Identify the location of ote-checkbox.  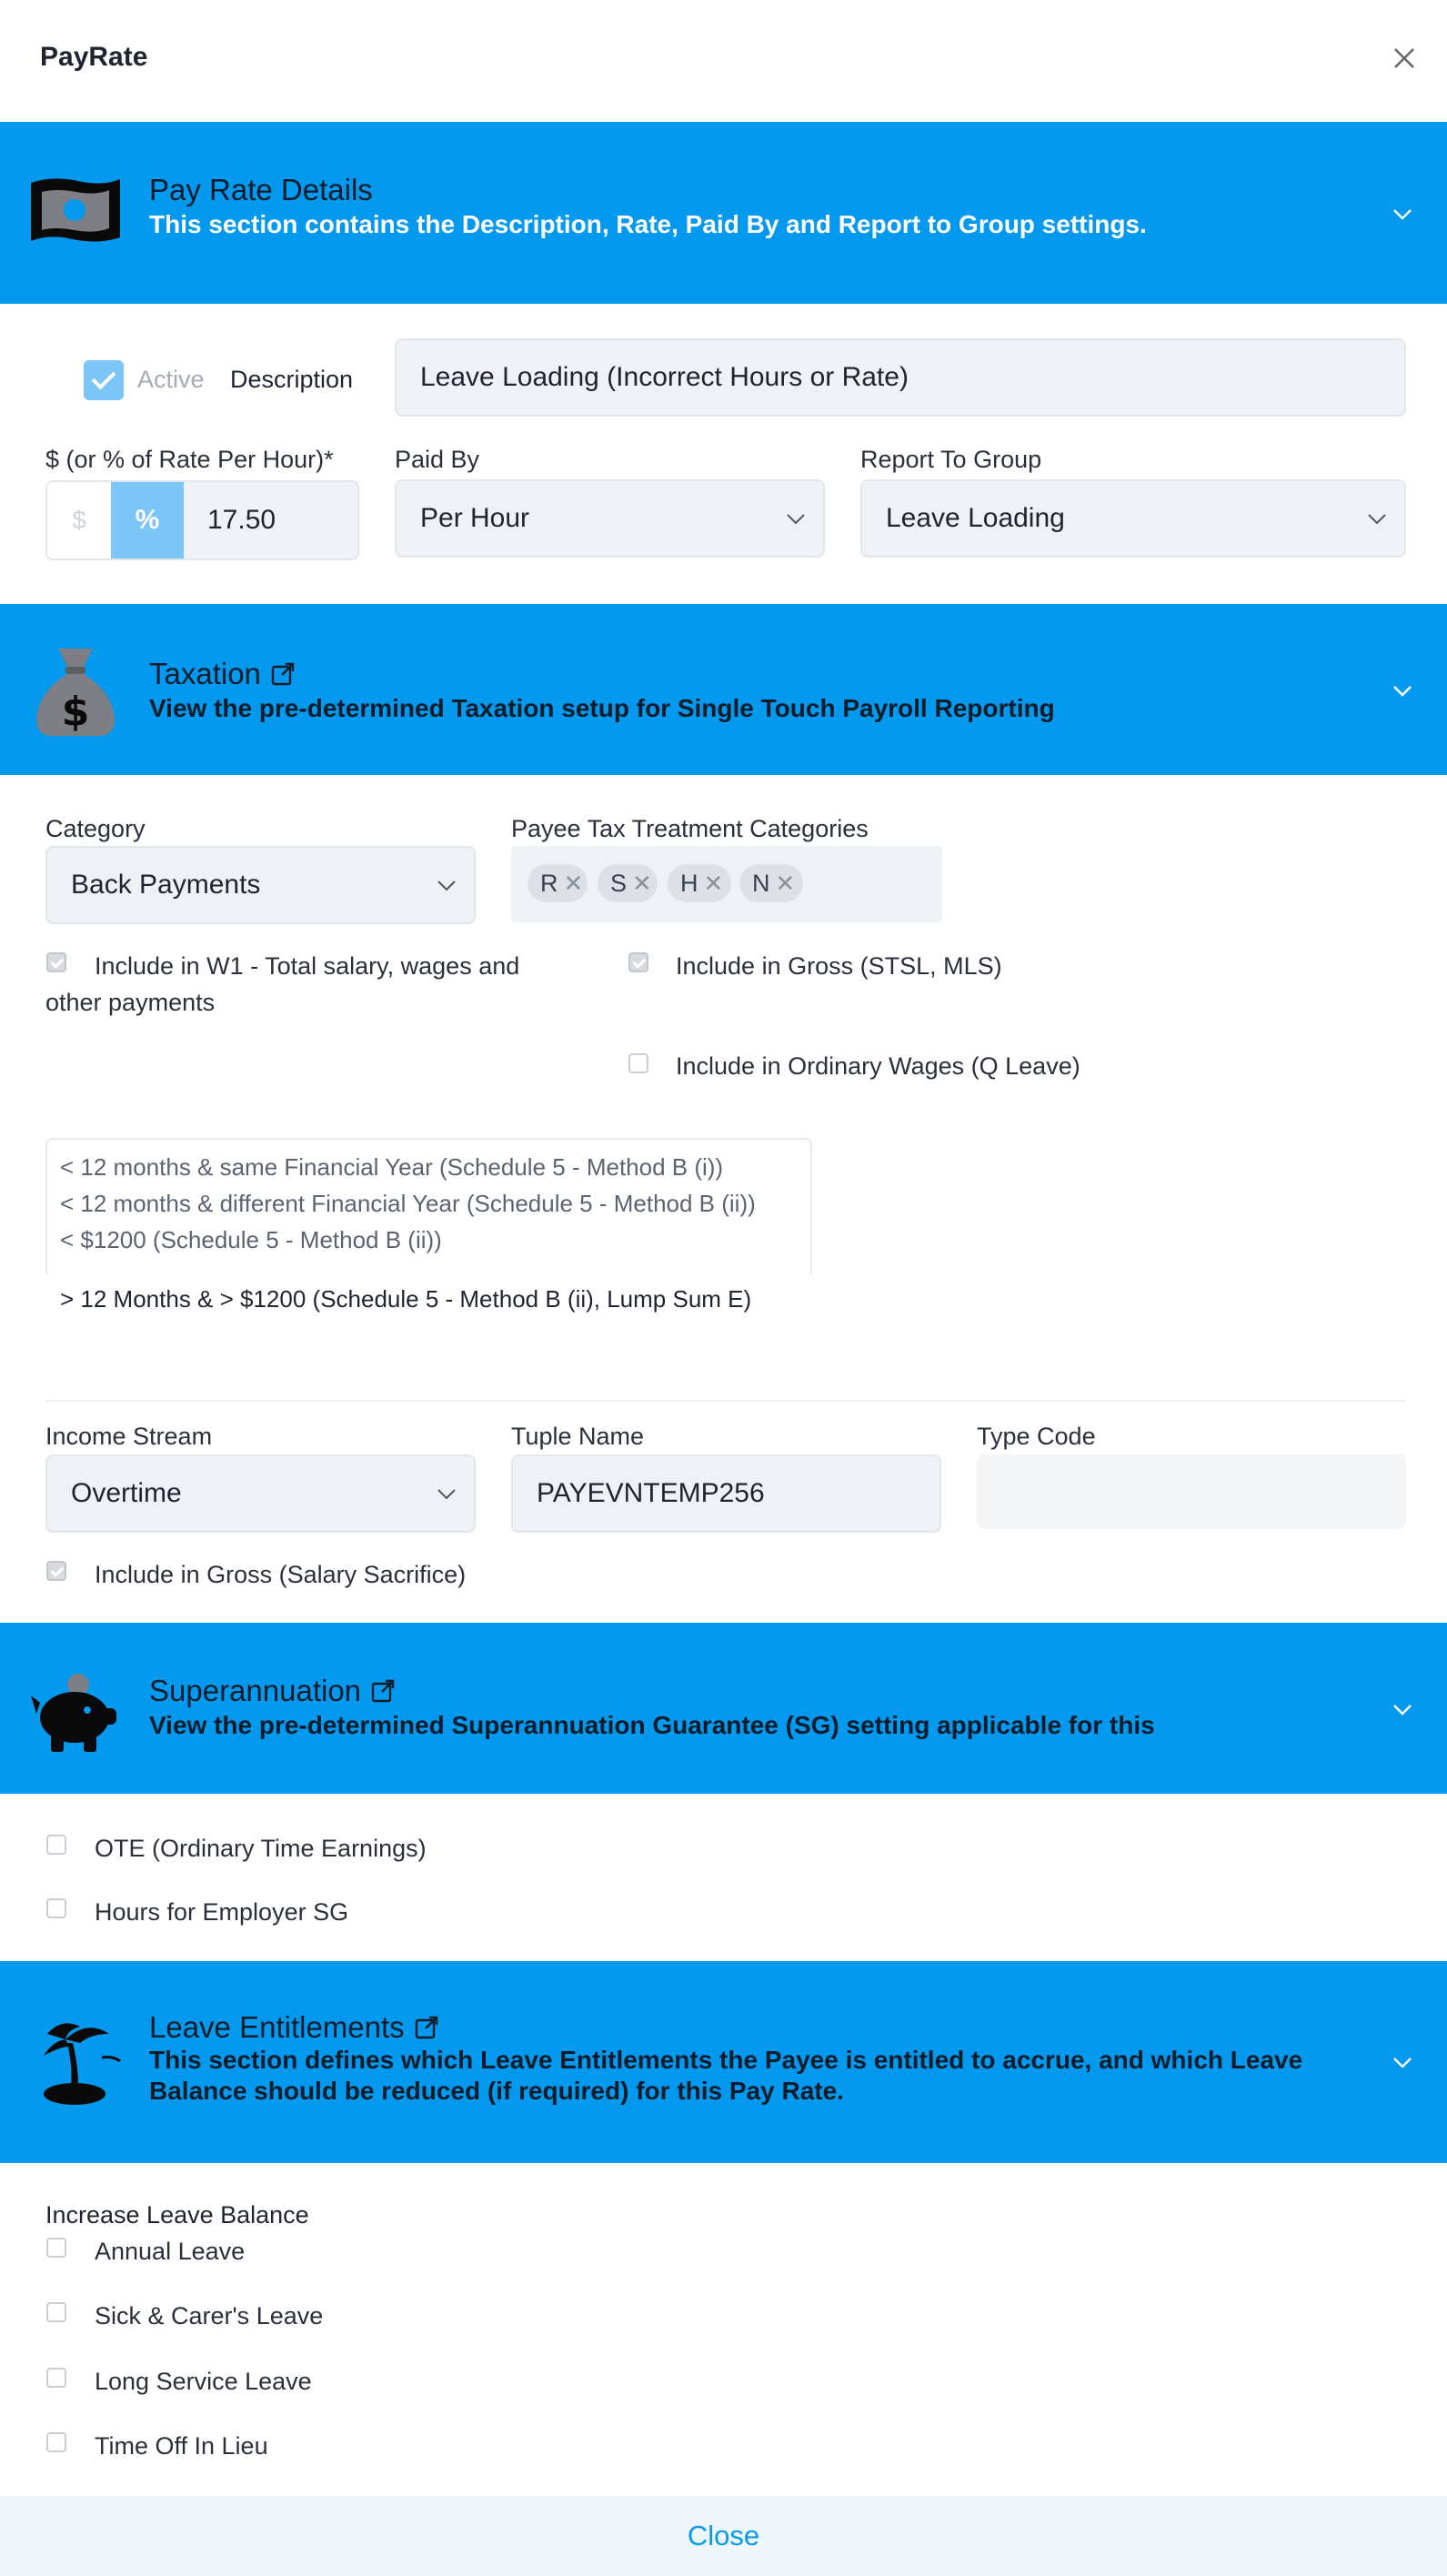
(56, 1845).